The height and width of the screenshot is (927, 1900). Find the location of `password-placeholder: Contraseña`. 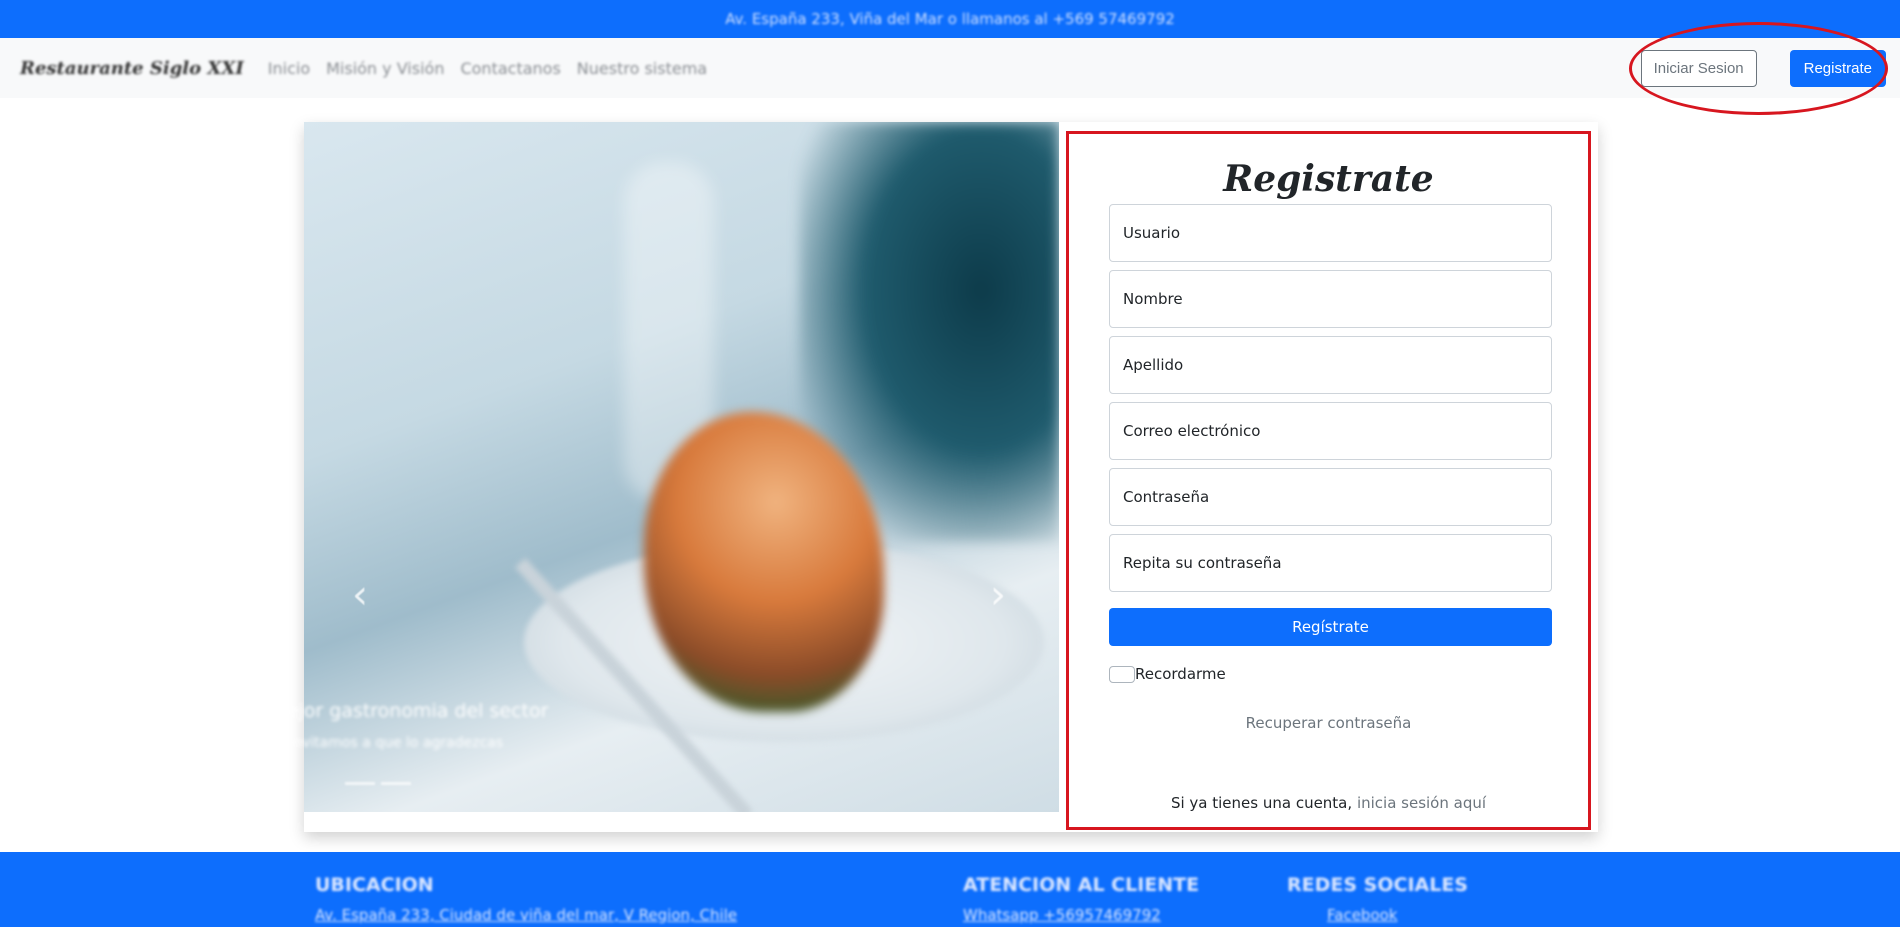

password-placeholder: Contraseña is located at coordinates (1166, 497).